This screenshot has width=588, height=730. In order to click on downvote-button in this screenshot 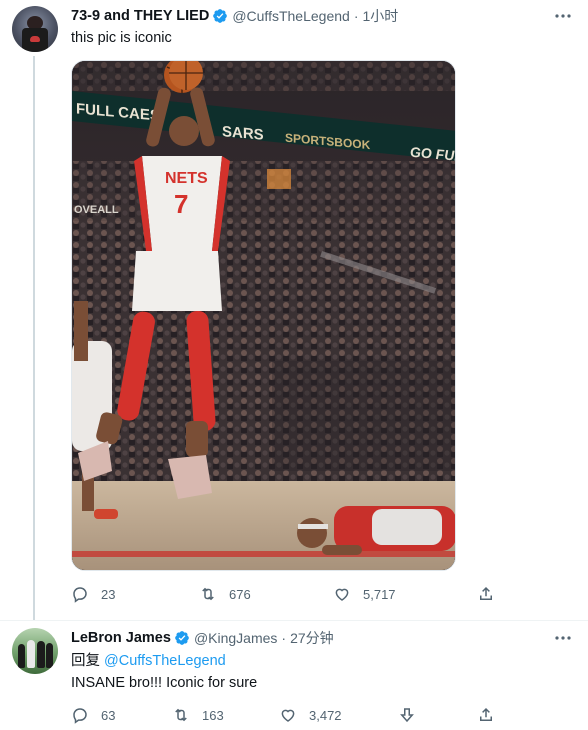, I will do `click(413, 715)`.